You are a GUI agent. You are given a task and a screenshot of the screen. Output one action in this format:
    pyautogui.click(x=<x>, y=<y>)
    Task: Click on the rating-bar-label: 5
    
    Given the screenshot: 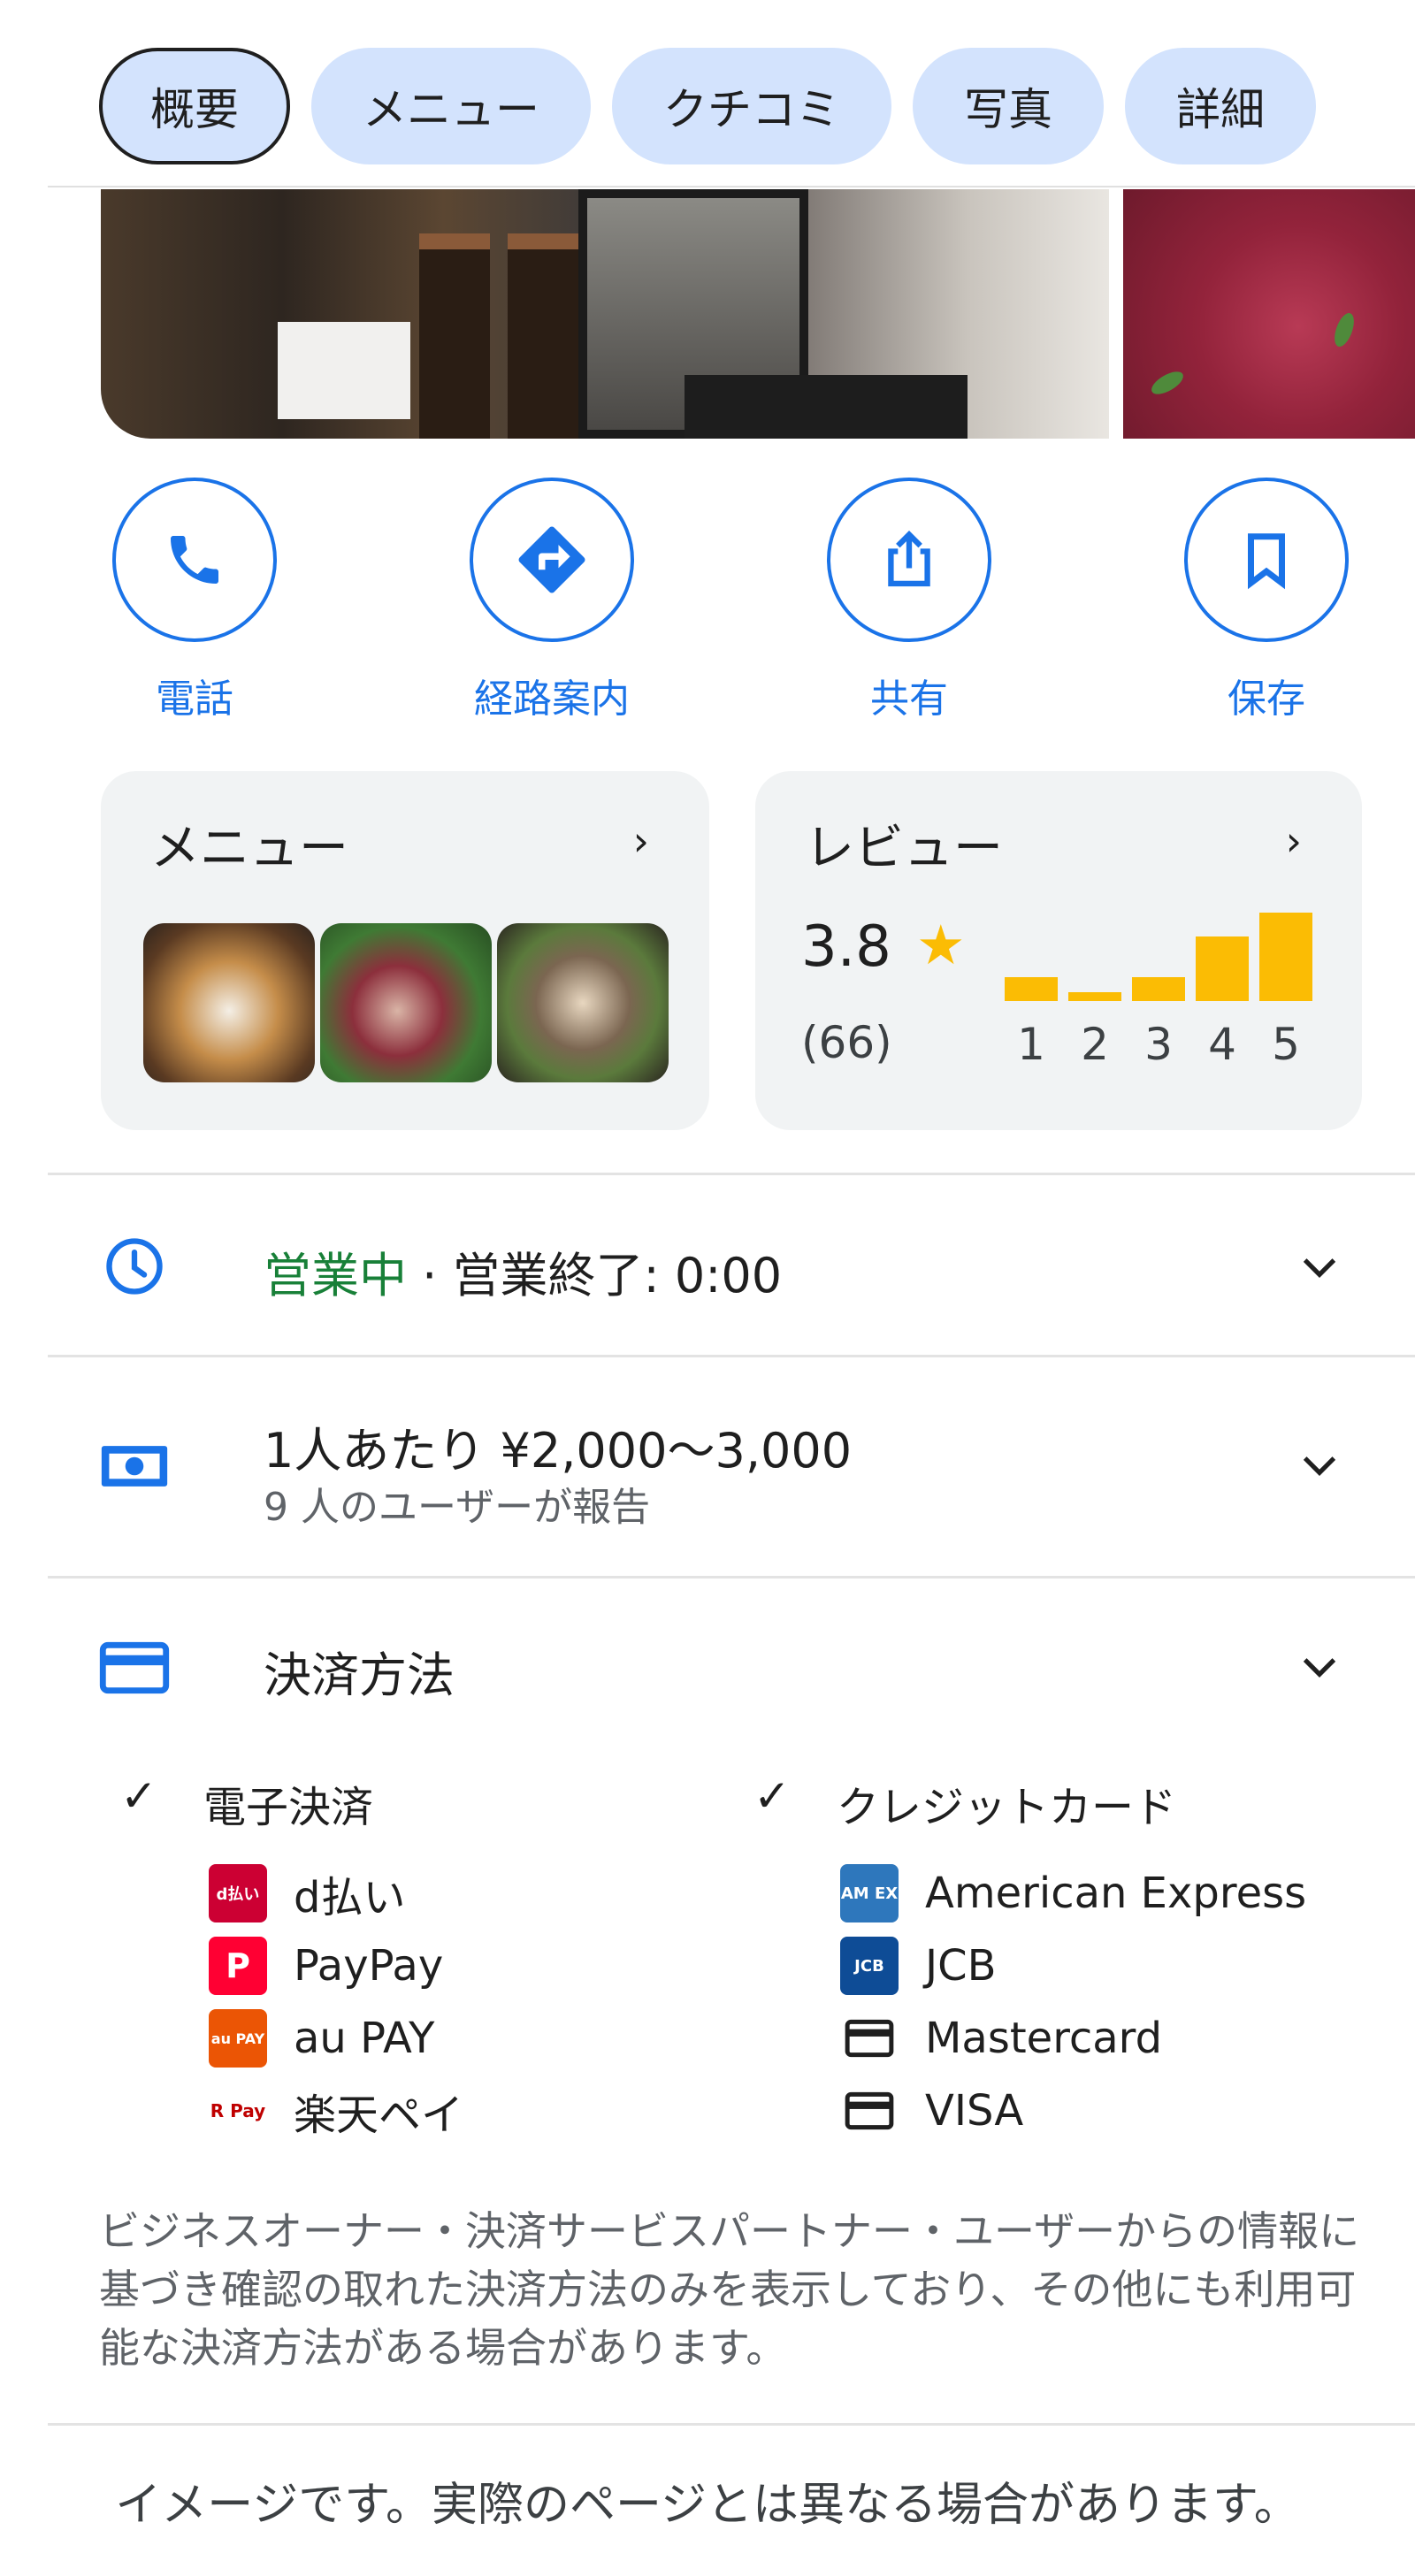 What is the action you would take?
    pyautogui.click(x=1286, y=1044)
    